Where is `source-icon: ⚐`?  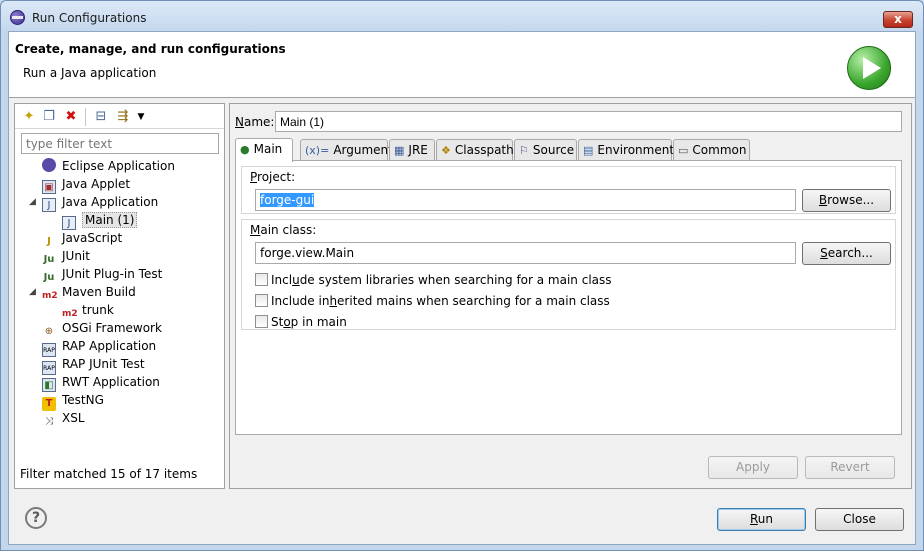
source-icon: ⚐ is located at coordinates (524, 150).